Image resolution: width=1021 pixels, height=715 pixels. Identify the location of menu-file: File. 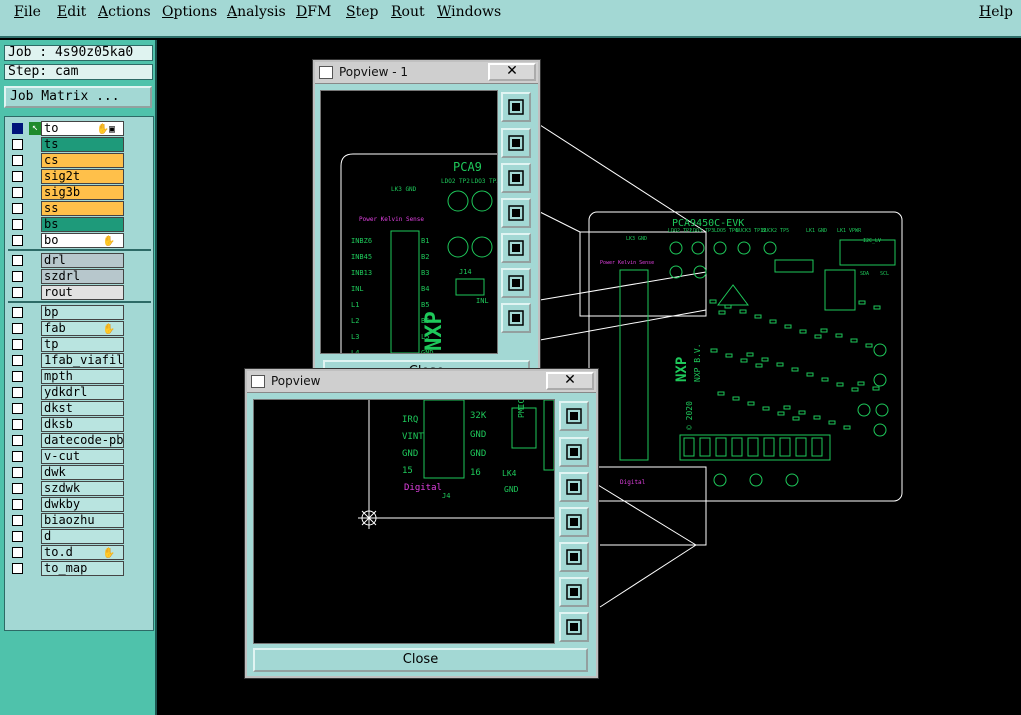
(27, 12).